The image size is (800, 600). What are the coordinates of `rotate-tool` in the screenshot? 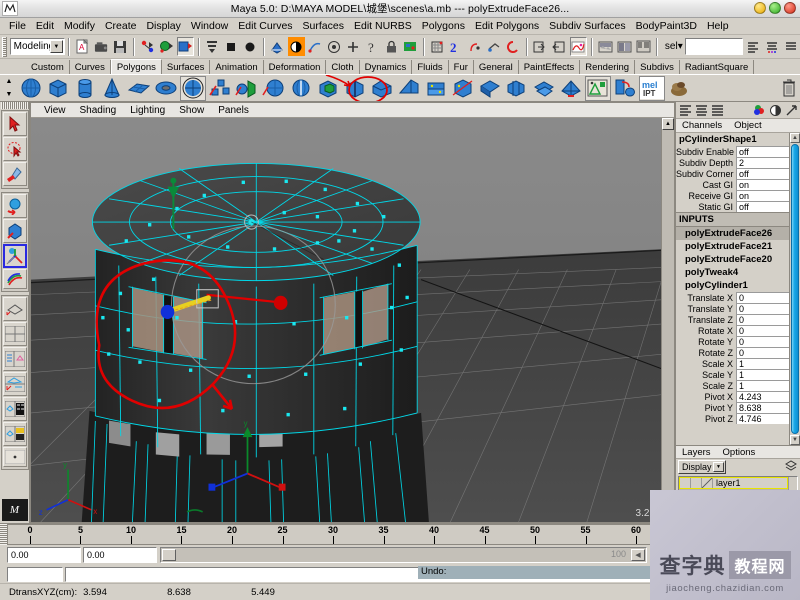 It's located at (14, 206).